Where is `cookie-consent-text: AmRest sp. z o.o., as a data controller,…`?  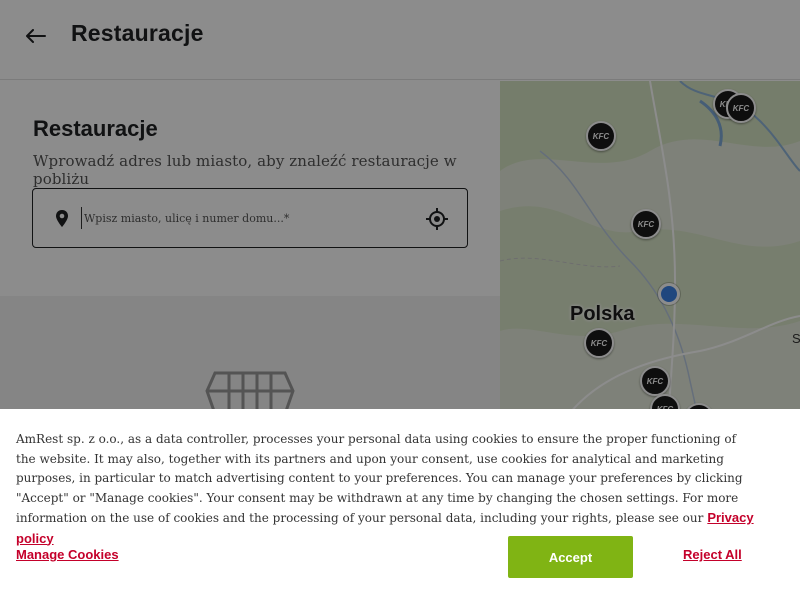
cookie-consent-text: AmRest sp. z o.o., as a data controller,… is located at coordinates (379, 478).